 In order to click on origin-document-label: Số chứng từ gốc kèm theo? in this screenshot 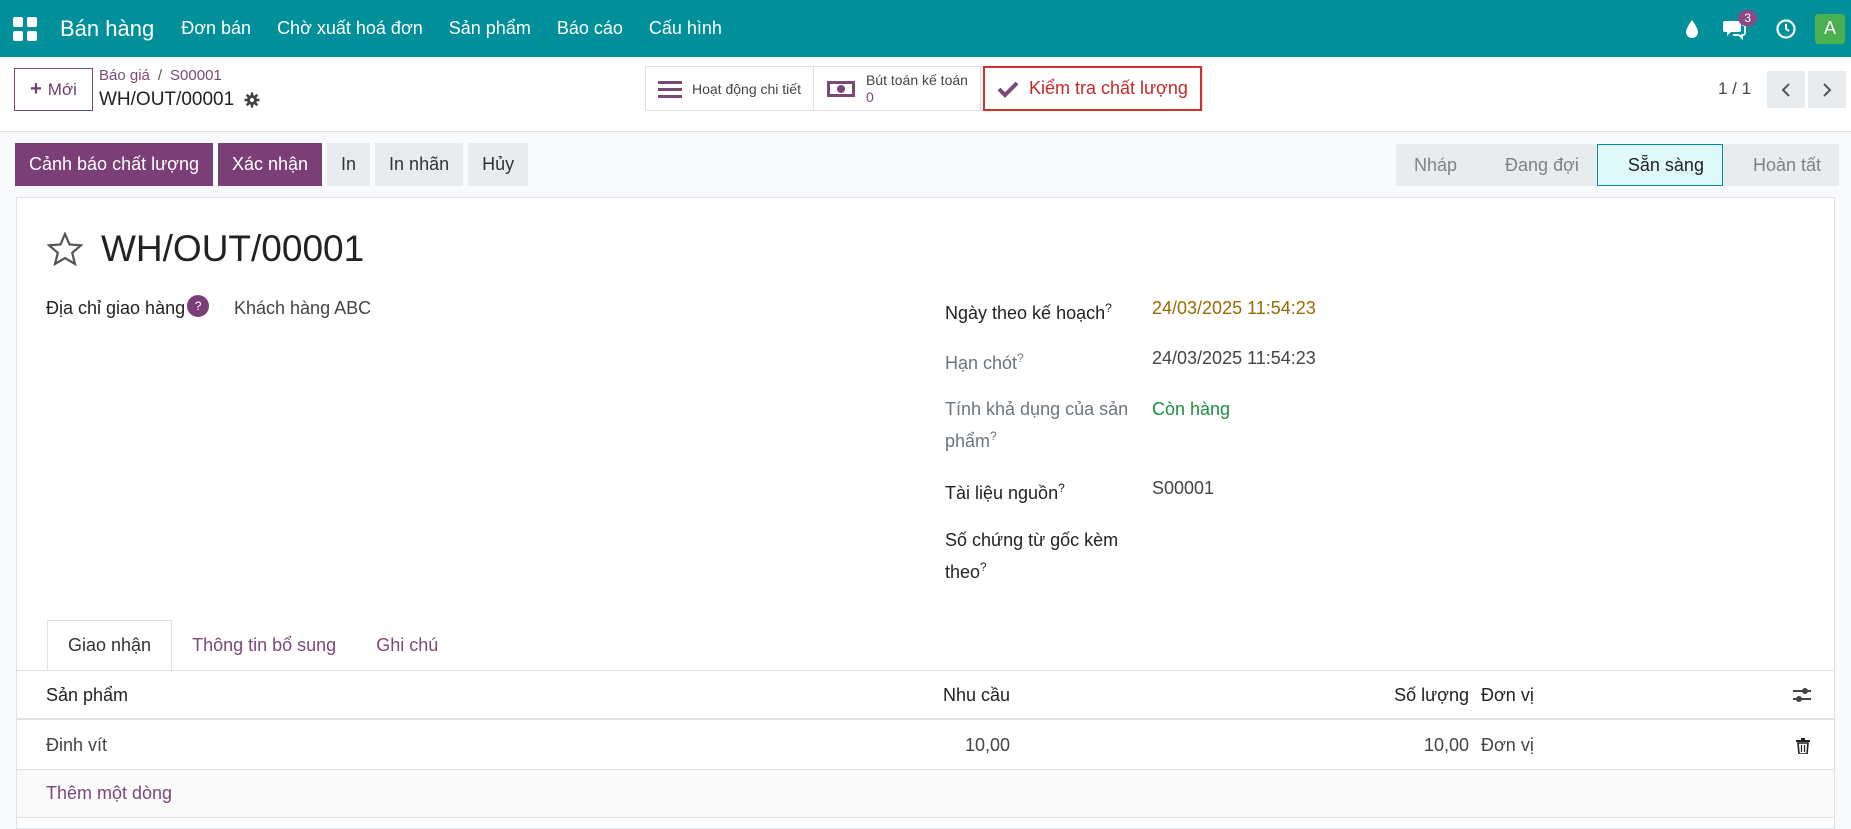, I will do `click(1032, 556)`.